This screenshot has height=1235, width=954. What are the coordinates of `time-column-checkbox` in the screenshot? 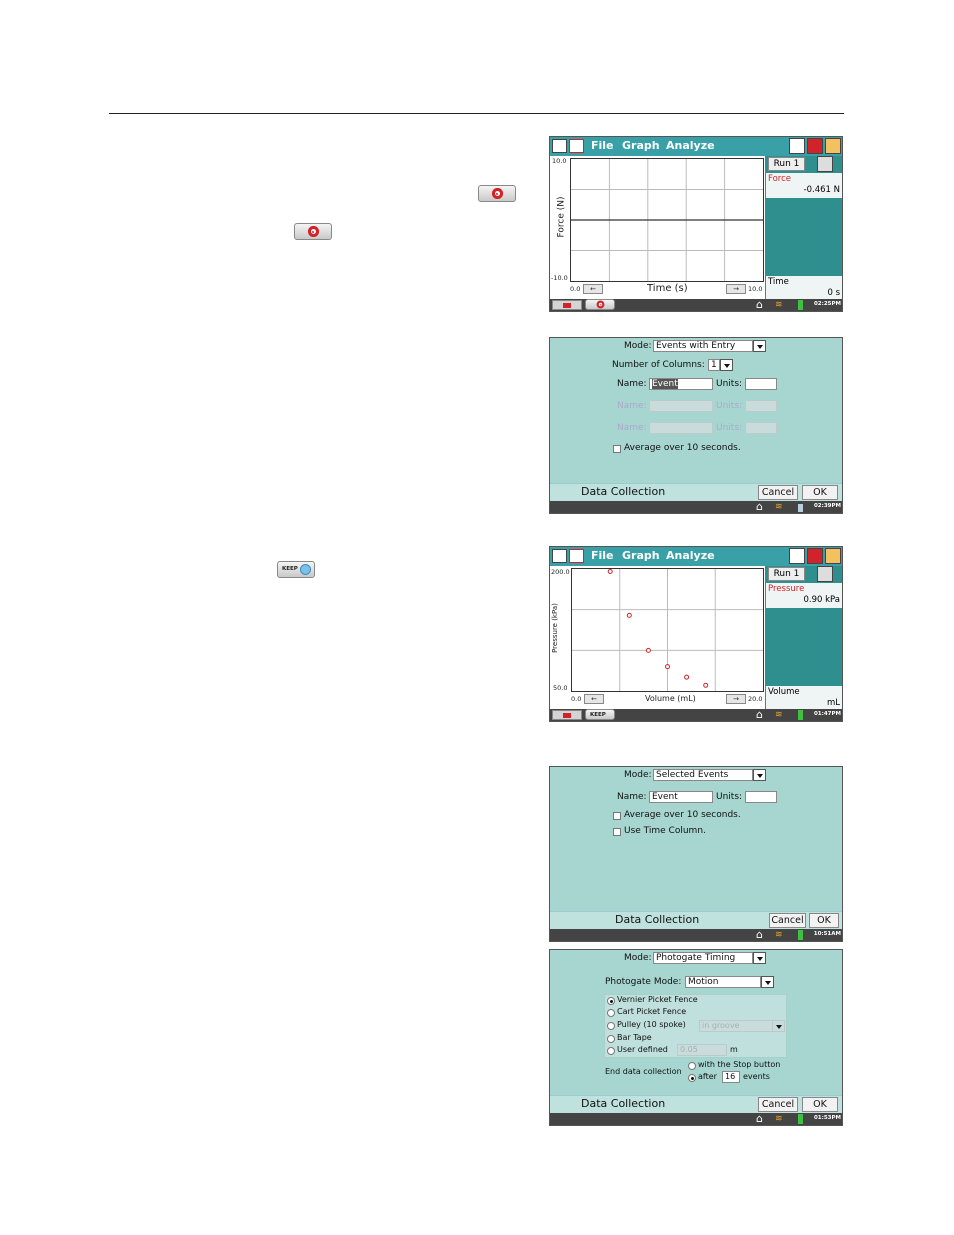 It's located at (617, 832).